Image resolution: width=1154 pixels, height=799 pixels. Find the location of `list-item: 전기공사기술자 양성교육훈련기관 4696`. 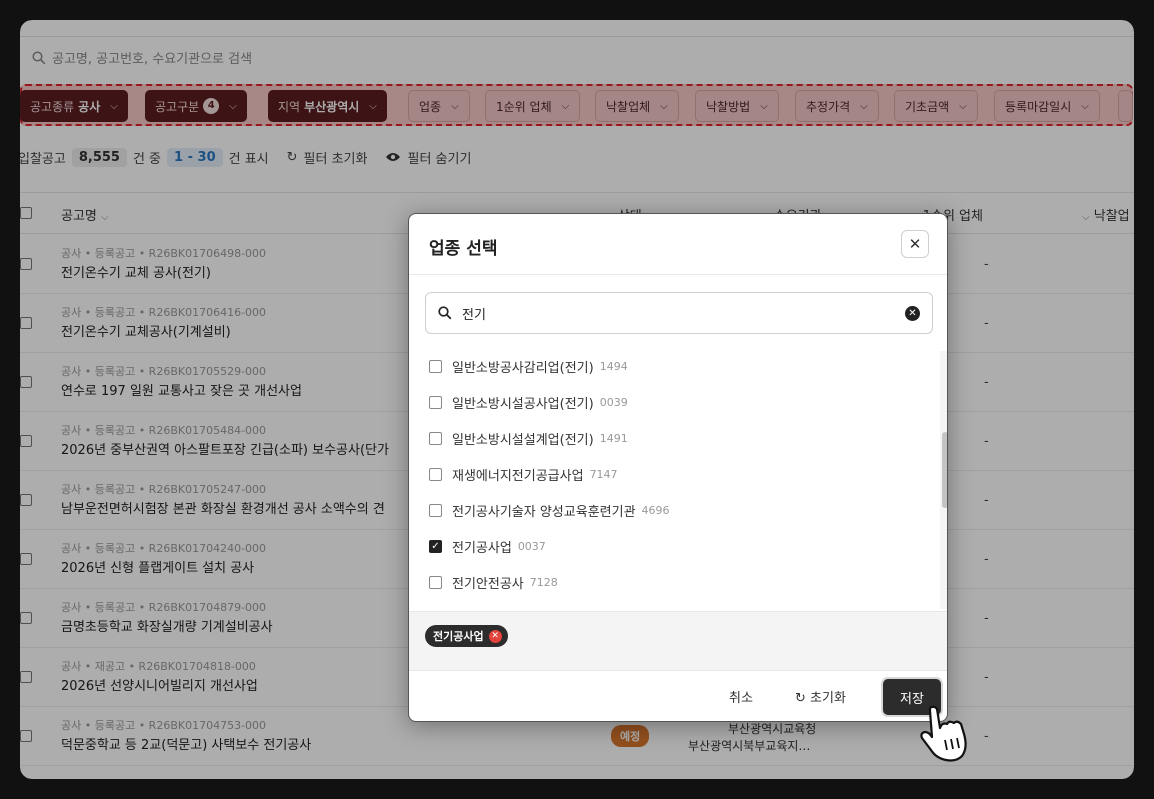

list-item: 전기공사기술자 양성교육훈련기관 4696 is located at coordinates (549, 510).